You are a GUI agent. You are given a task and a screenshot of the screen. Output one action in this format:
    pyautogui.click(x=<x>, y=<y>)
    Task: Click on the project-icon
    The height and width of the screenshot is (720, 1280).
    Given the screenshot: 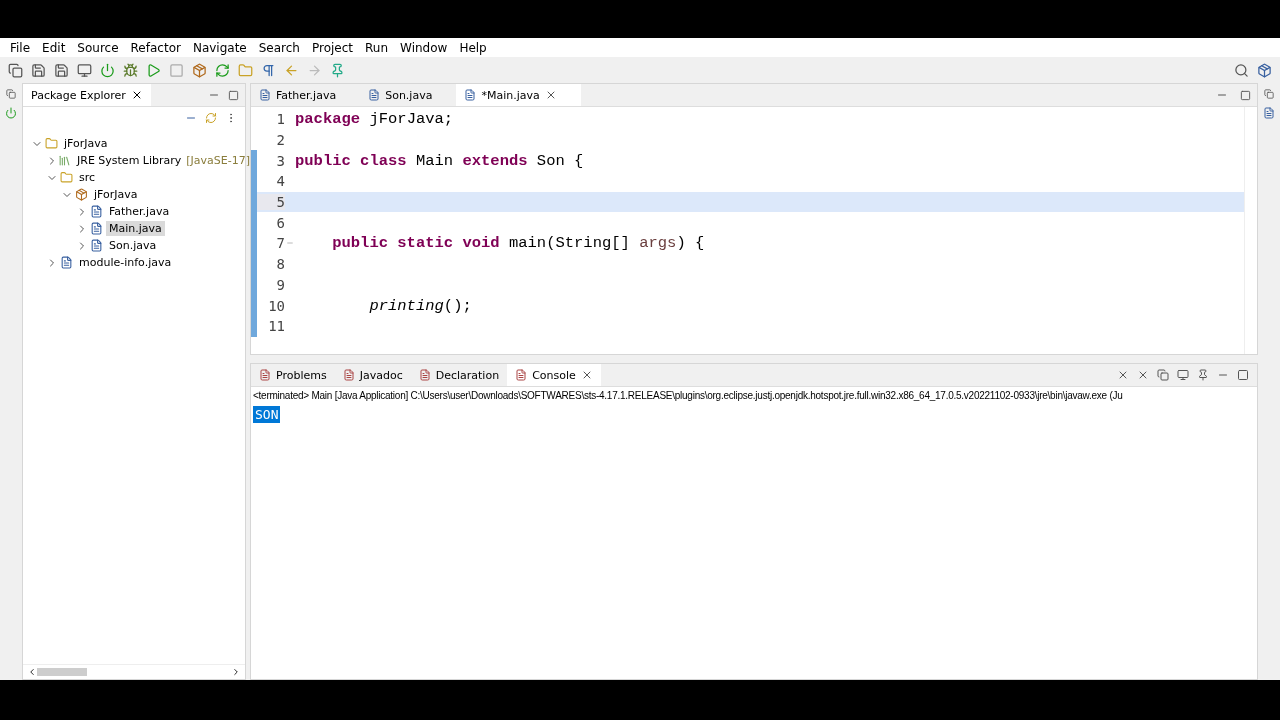 What is the action you would take?
    pyautogui.click(x=51, y=143)
    